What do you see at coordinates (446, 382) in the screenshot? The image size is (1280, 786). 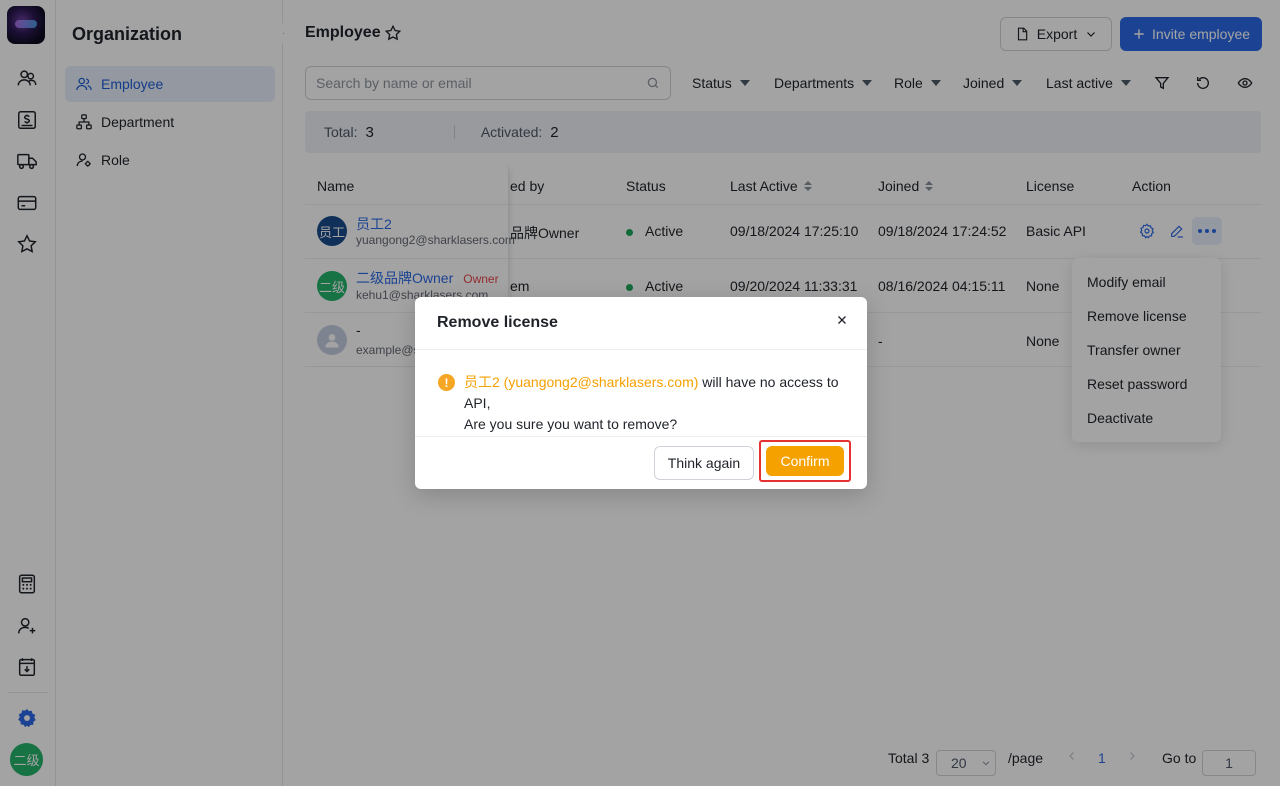 I see `warning-icon: !` at bounding box center [446, 382].